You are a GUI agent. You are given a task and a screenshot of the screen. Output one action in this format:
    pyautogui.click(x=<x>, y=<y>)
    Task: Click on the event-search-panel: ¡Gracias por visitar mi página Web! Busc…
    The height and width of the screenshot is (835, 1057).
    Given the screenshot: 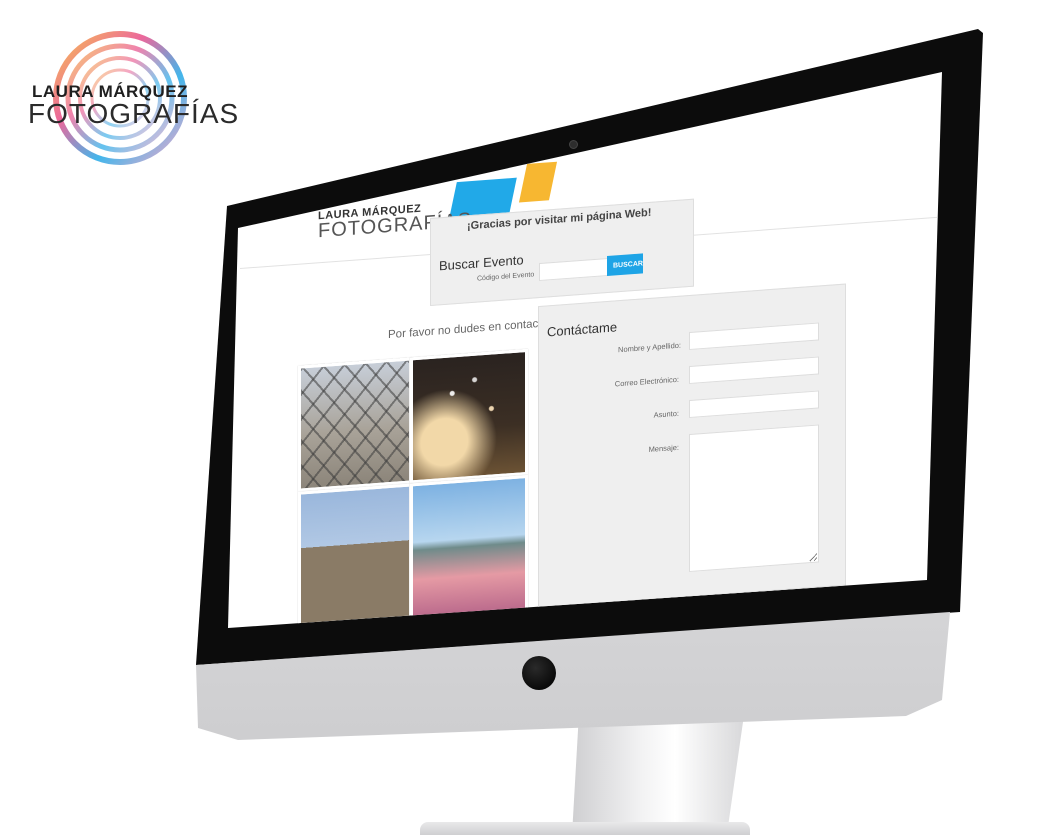 What is the action you would take?
    pyautogui.click(x=562, y=252)
    